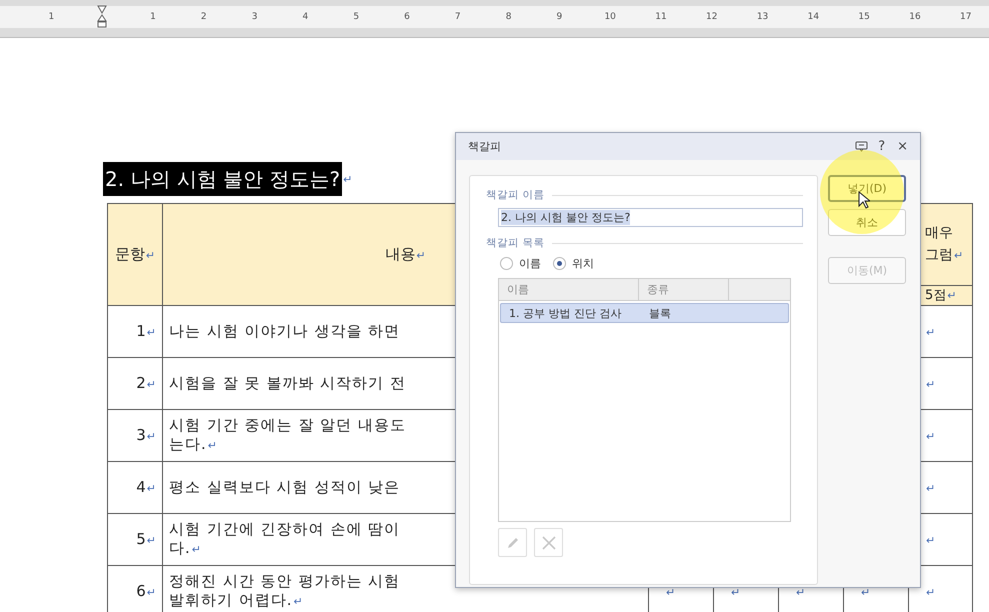 The width and height of the screenshot is (989, 612). What do you see at coordinates (146, 331) in the screenshot?
I see `table-cell: 1↵` at bounding box center [146, 331].